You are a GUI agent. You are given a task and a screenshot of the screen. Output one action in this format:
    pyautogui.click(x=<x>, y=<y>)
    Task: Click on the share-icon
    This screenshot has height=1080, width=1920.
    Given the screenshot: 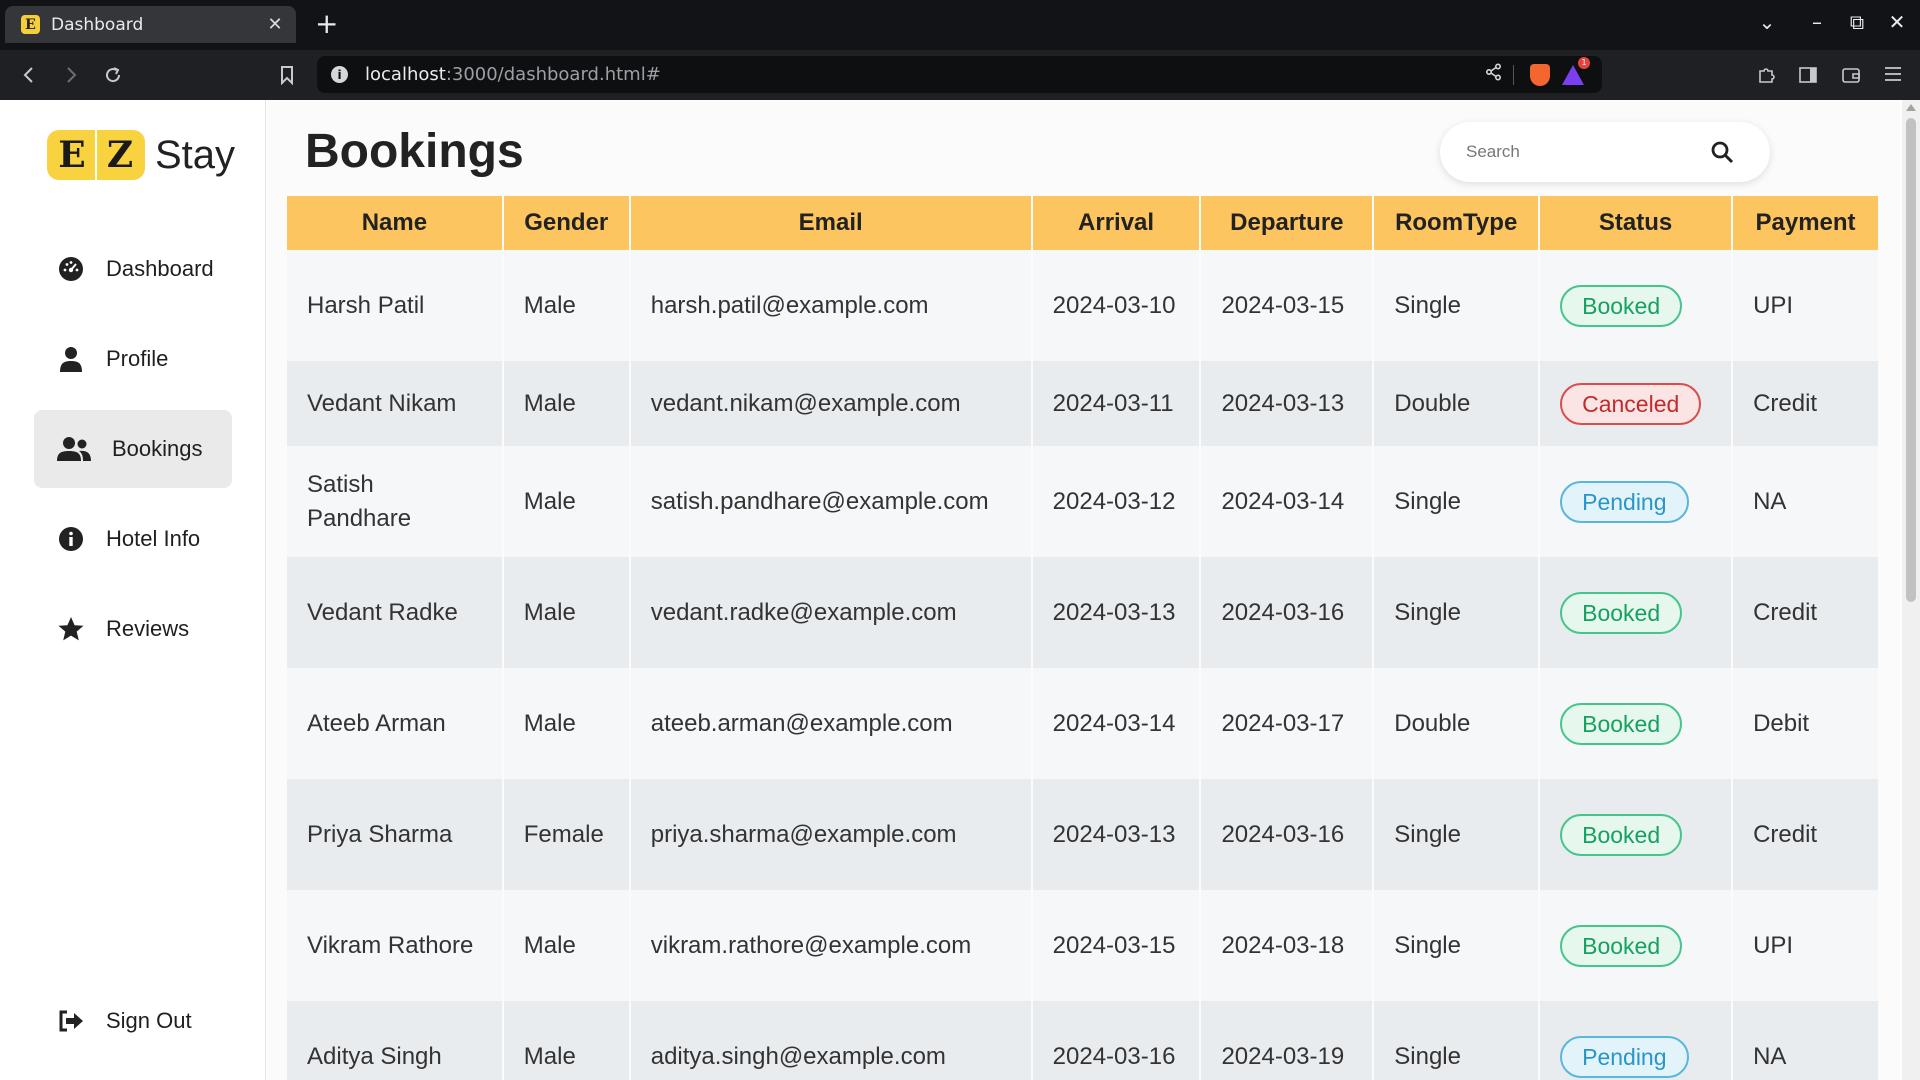 What is the action you would take?
    pyautogui.click(x=1494, y=74)
    